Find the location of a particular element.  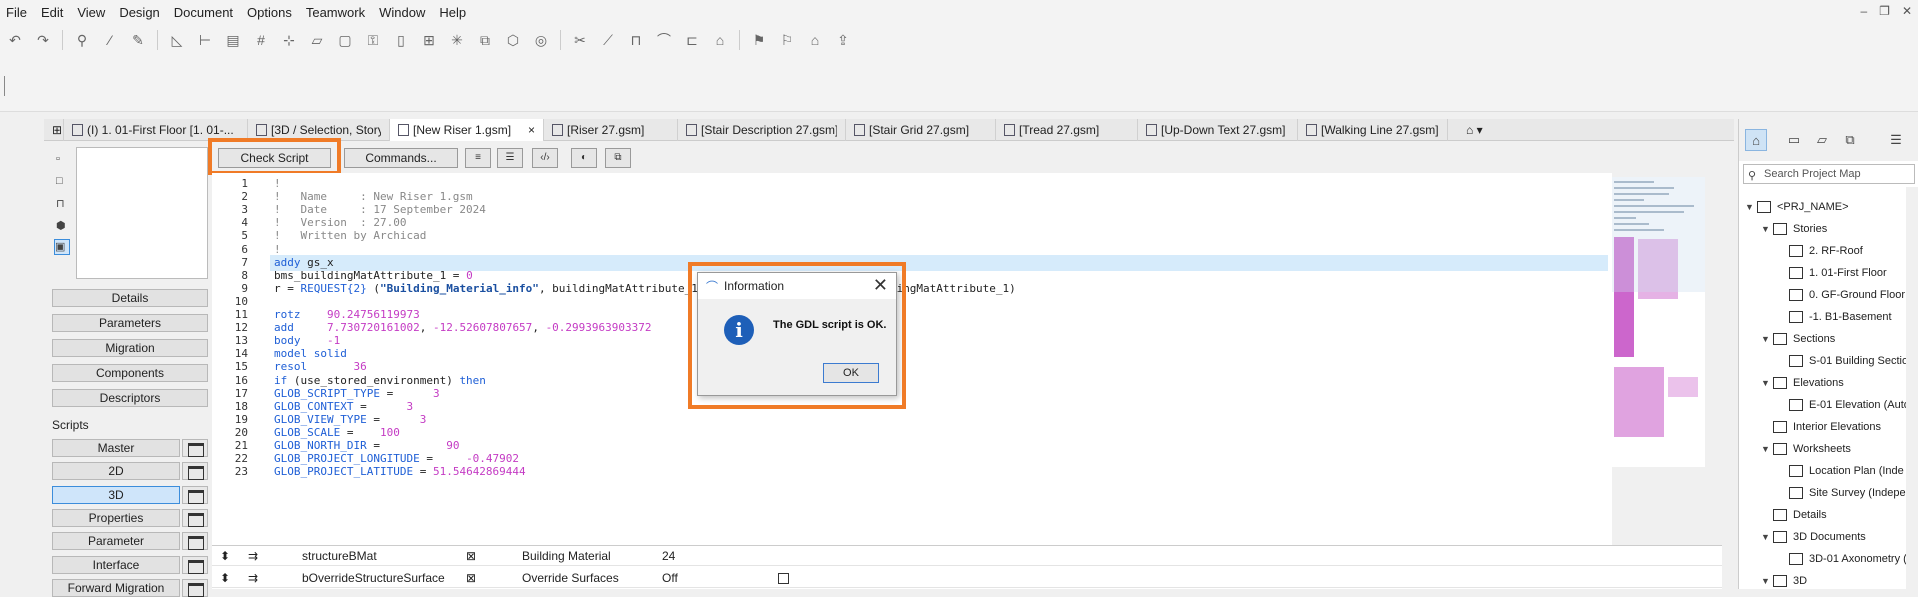

tree-node: ▼ 3D Documents is located at coordinates (1813, 537).